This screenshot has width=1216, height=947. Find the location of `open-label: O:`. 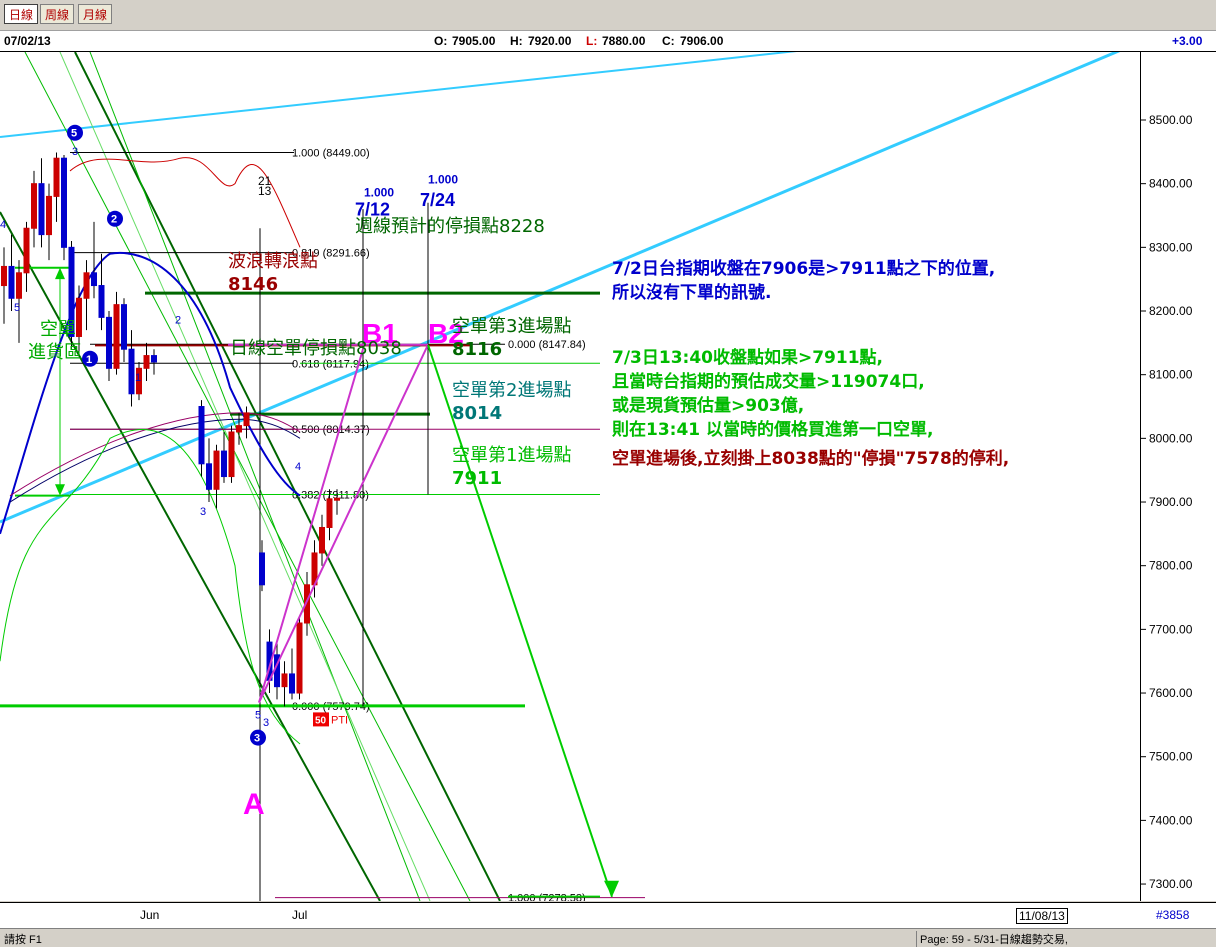

open-label: O: is located at coordinates (441, 41).